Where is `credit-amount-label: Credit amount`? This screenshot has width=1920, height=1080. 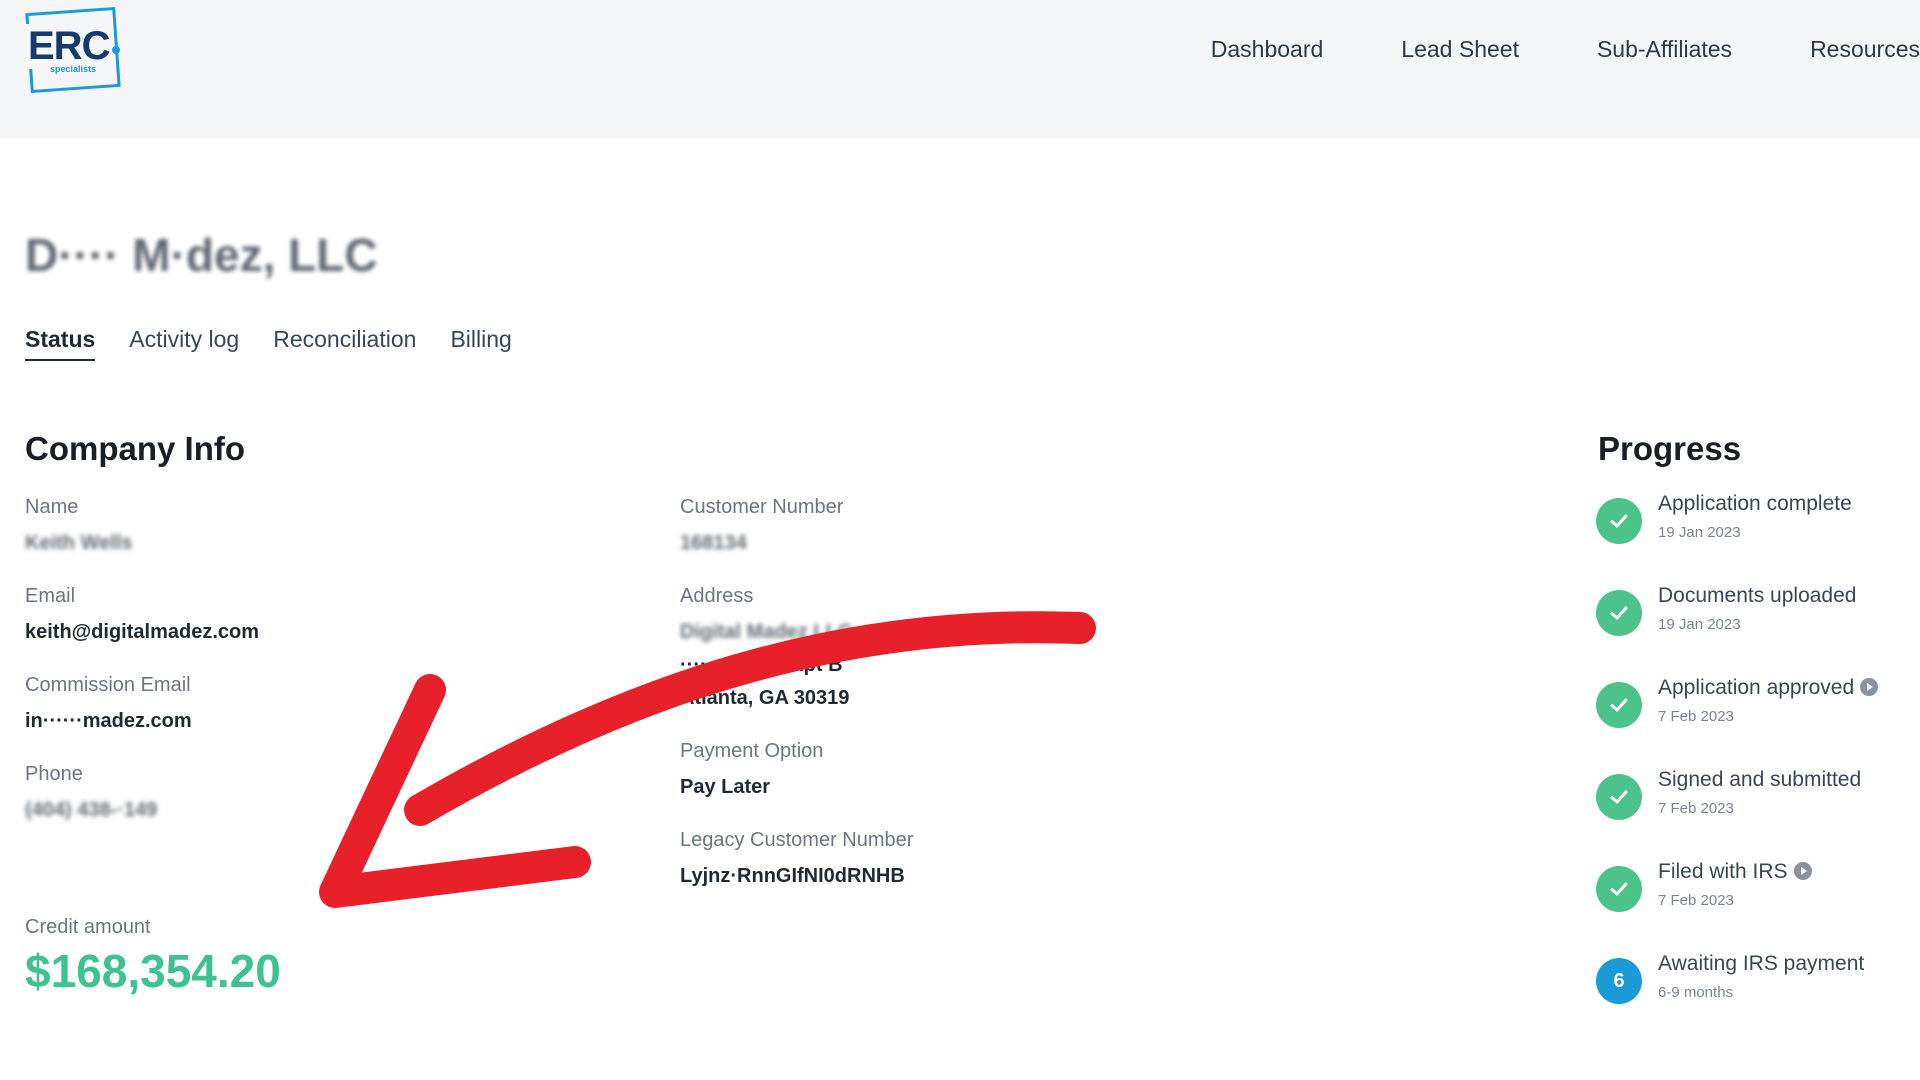 credit-amount-label: Credit amount is located at coordinates (88, 927).